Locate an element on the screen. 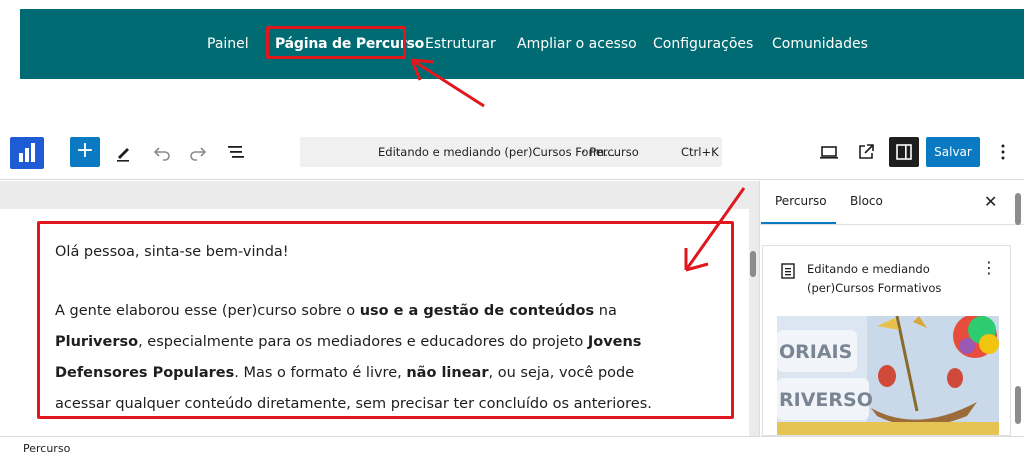 The image size is (1024, 458). redo-icon is located at coordinates (198, 152).